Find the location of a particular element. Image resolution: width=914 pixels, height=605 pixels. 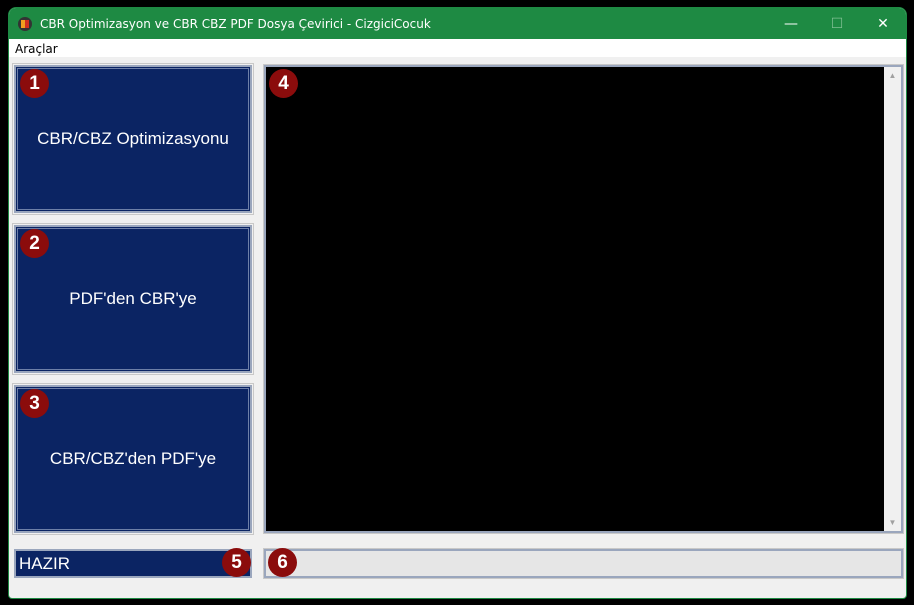

badge-3: 3 is located at coordinates (34, 403).